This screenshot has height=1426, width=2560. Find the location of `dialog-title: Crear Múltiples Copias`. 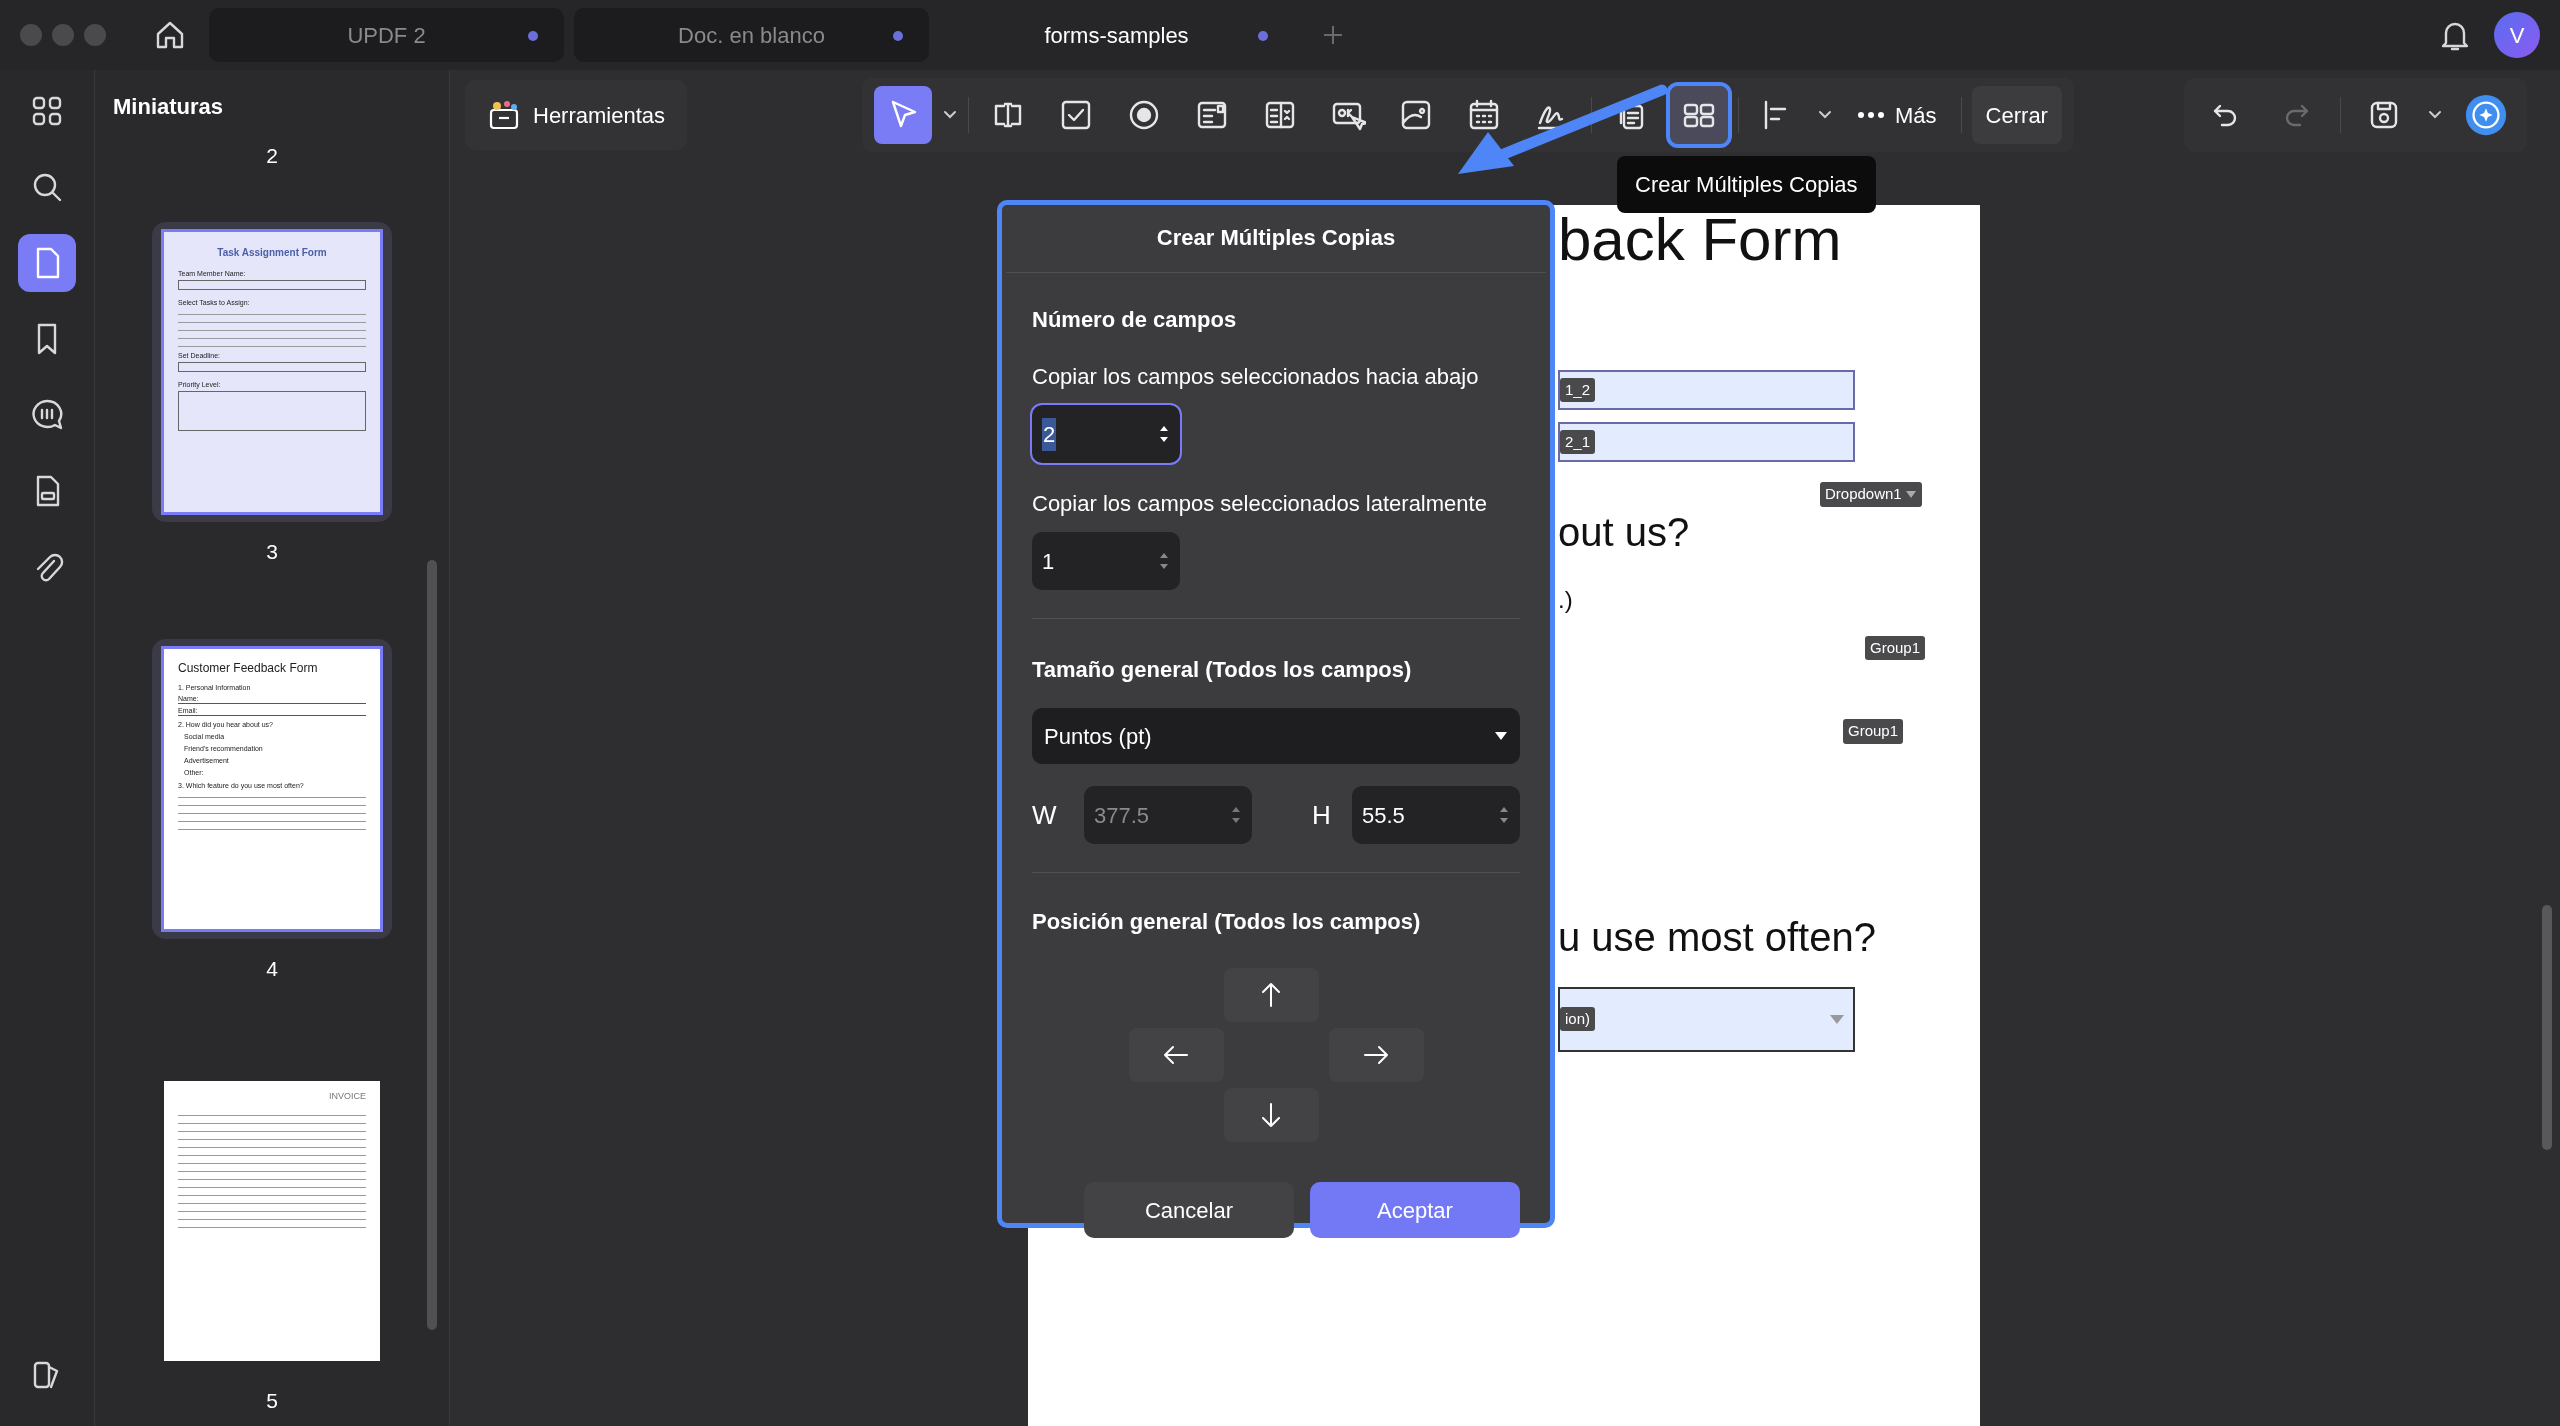

dialog-title: Crear Múltiples Copias is located at coordinates (1276, 239).